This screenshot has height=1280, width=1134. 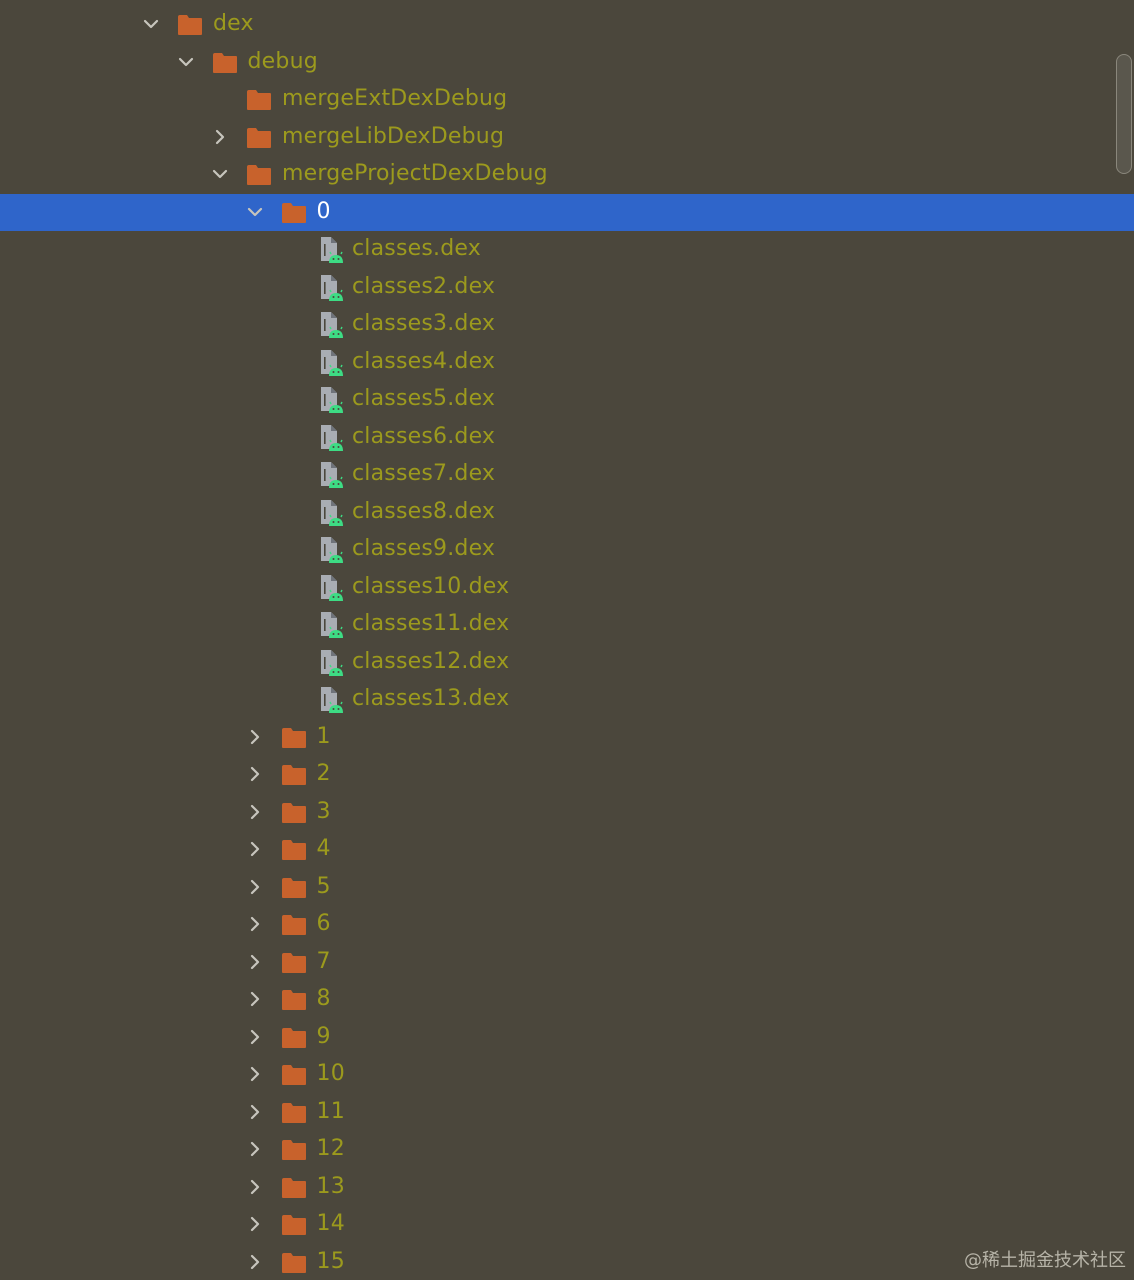 I want to click on tree-folder-row: debug, so click(x=567, y=63).